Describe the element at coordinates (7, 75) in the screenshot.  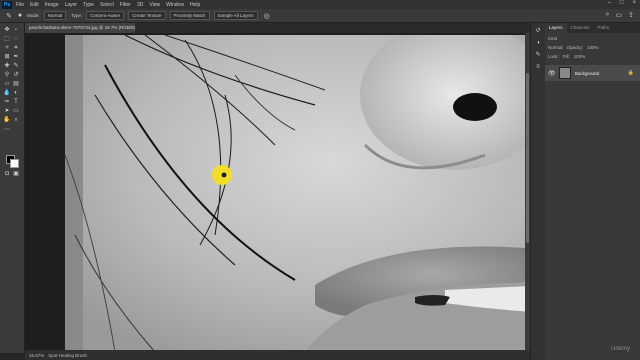
I see `clone-stamp-tool-icon: ⚲` at that location.